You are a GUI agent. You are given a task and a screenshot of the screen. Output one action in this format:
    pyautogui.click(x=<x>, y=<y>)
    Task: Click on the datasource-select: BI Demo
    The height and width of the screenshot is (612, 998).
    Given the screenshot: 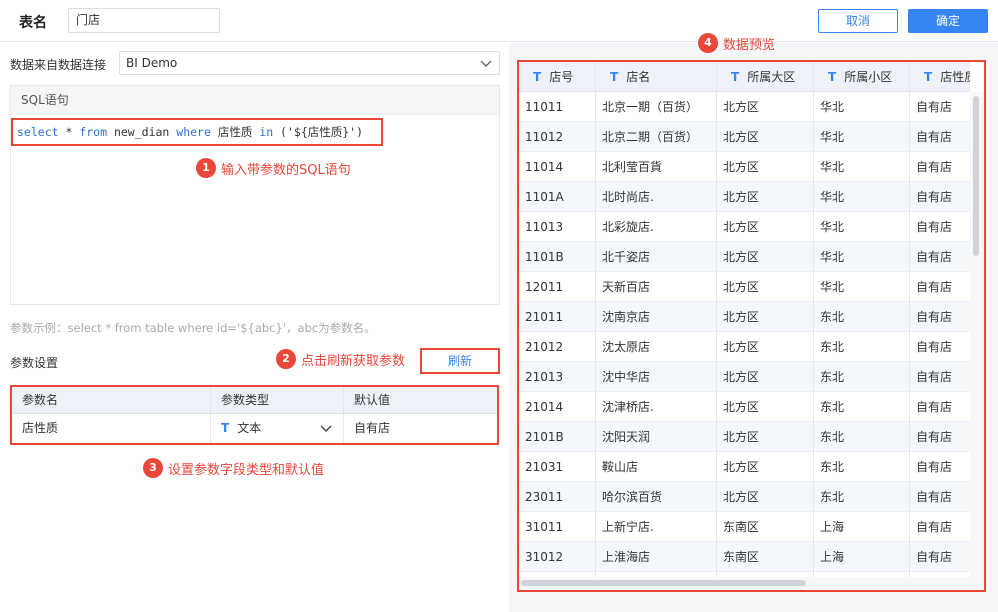 What is the action you would take?
    pyautogui.click(x=309, y=63)
    